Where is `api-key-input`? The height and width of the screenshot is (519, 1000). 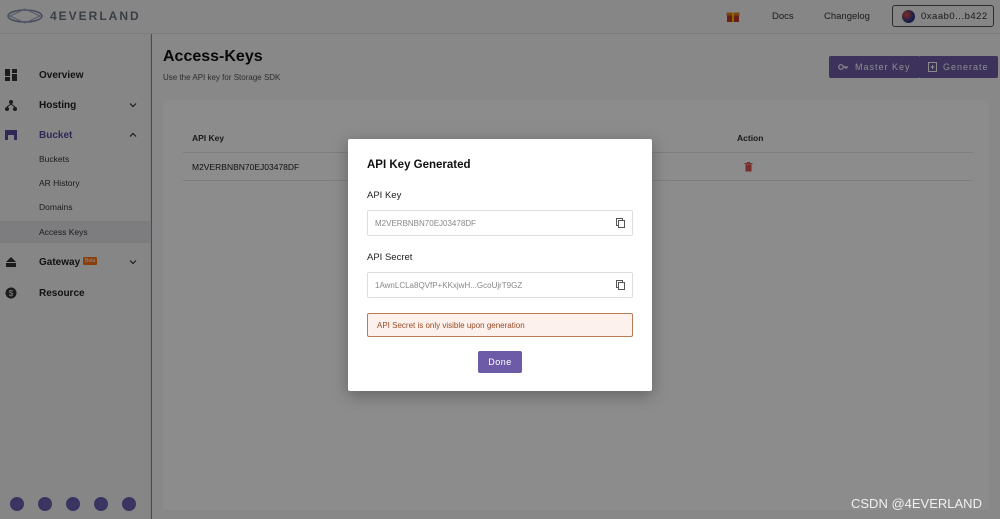
api-key-input is located at coordinates (488, 223).